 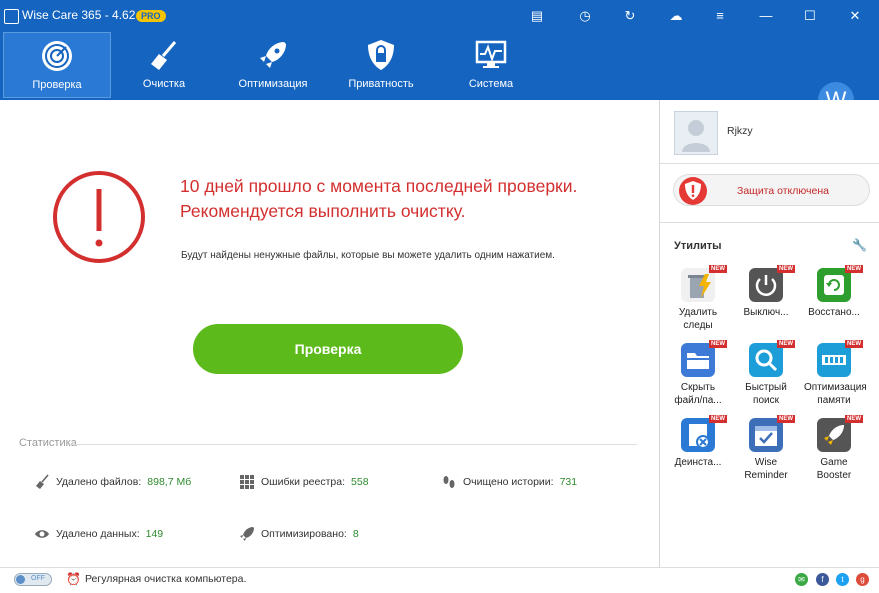 I want to click on toggle-knob, so click(x=20, y=579).